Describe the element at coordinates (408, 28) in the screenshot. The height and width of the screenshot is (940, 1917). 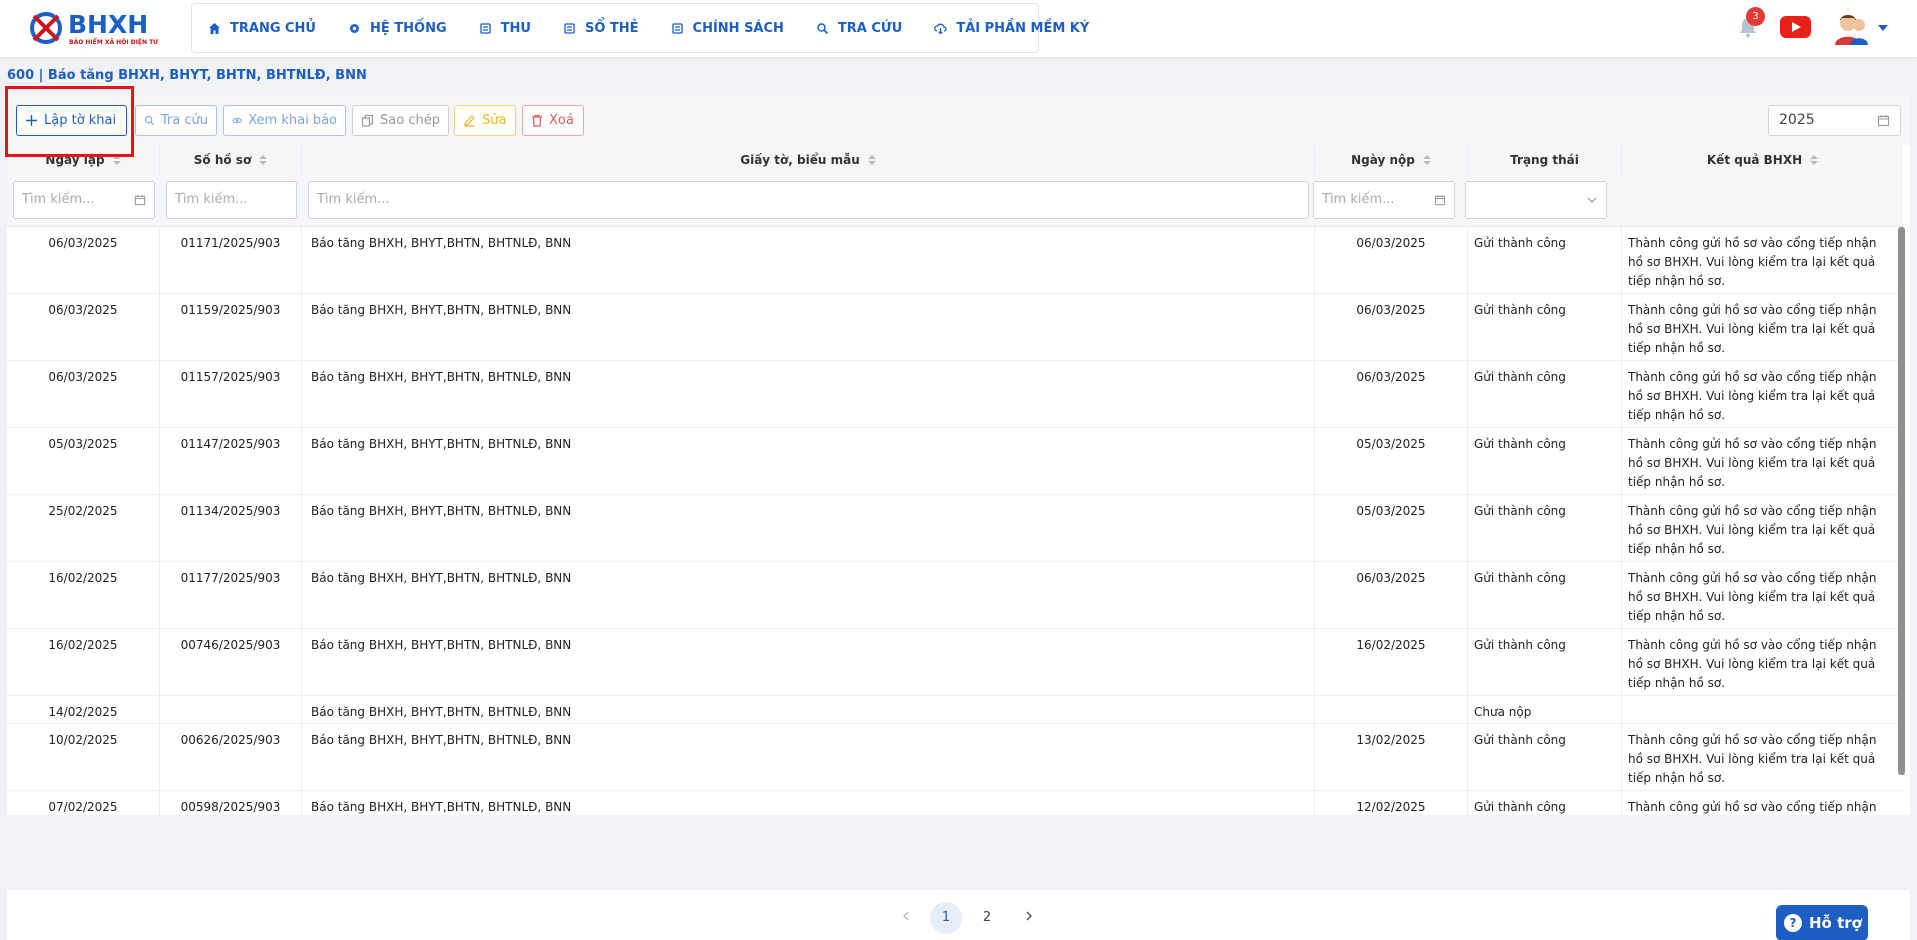
I see `nav-label: HỆ THỐNG` at that location.